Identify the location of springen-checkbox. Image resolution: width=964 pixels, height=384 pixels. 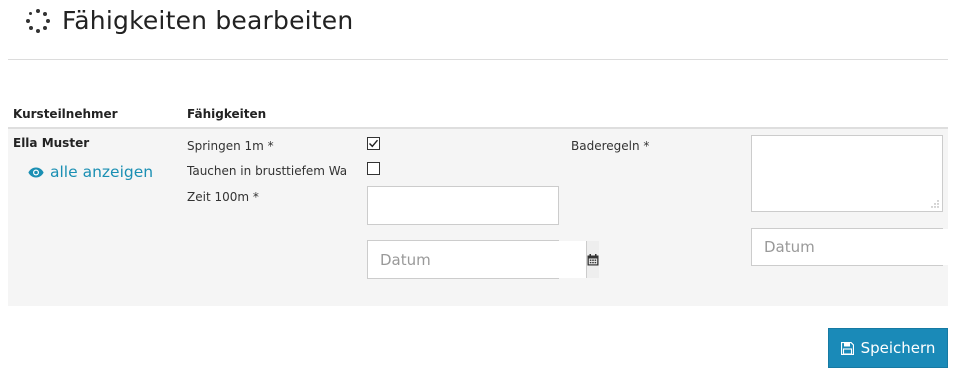
(373, 143).